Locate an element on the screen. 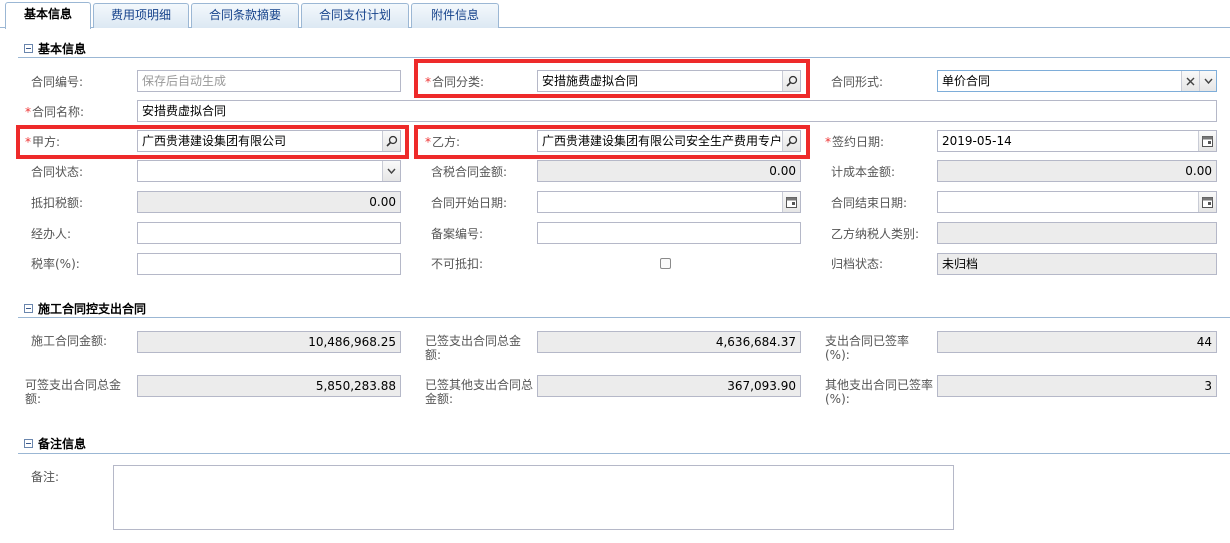 The width and height of the screenshot is (1230, 543). party-b-value: 广西贵港建设集团有限公司安全生产费用专户 is located at coordinates (662, 141).